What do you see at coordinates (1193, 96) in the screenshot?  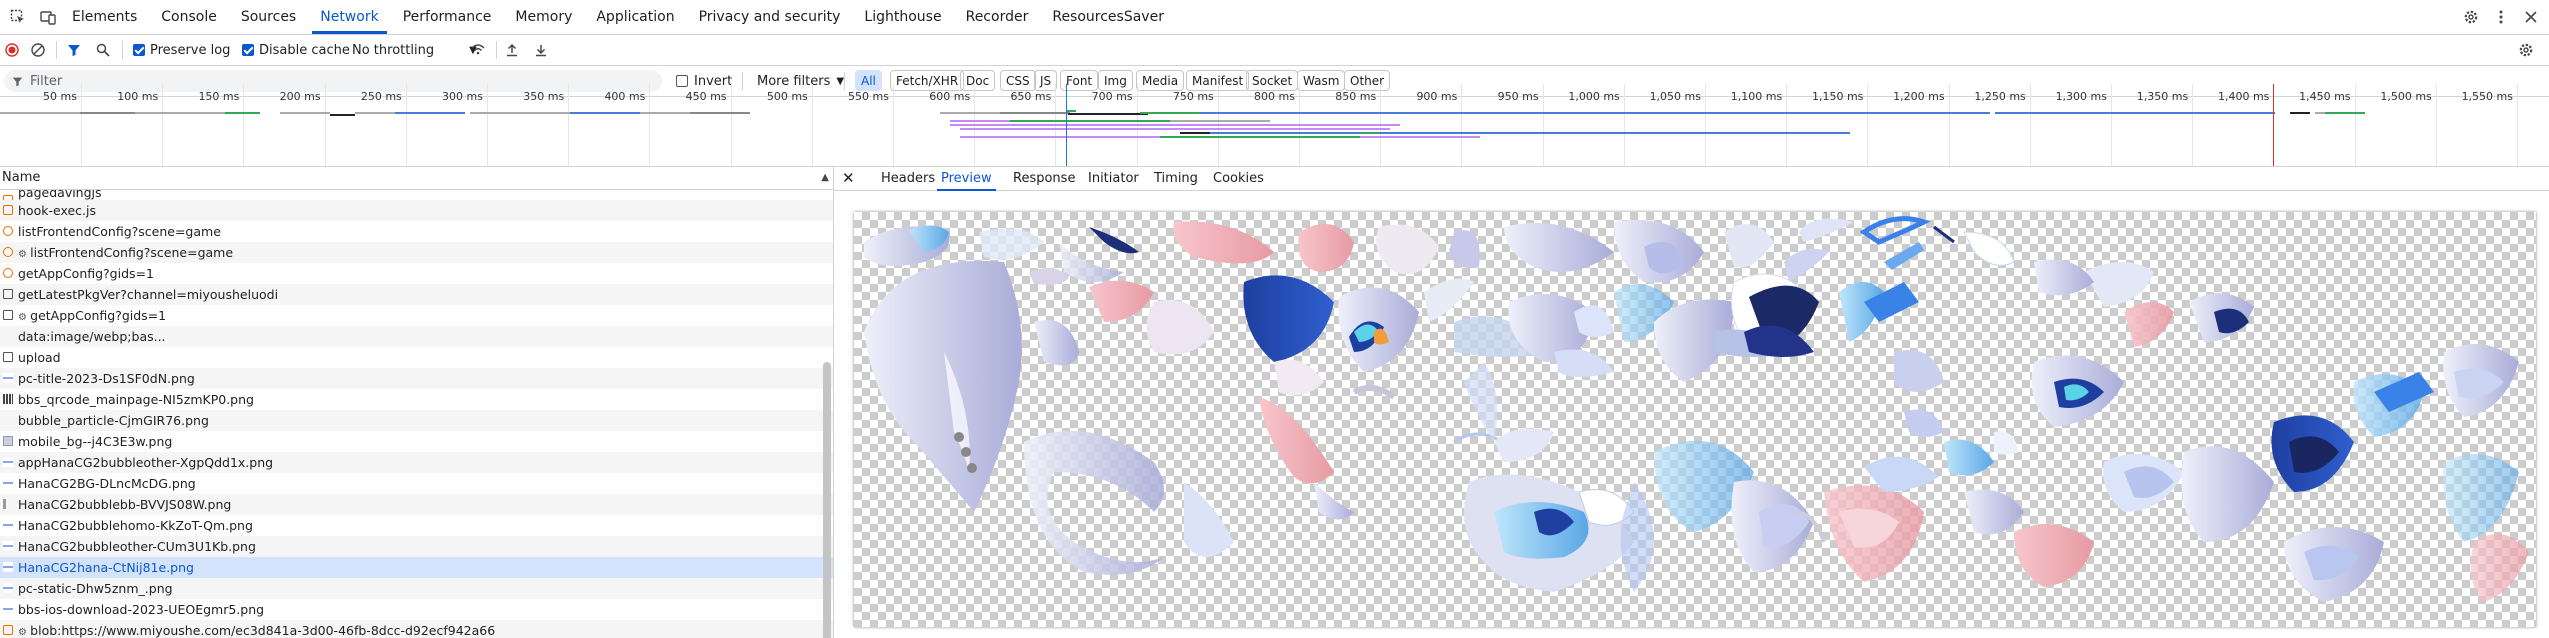 I see `timeline-tick-label: 750 ms` at bounding box center [1193, 96].